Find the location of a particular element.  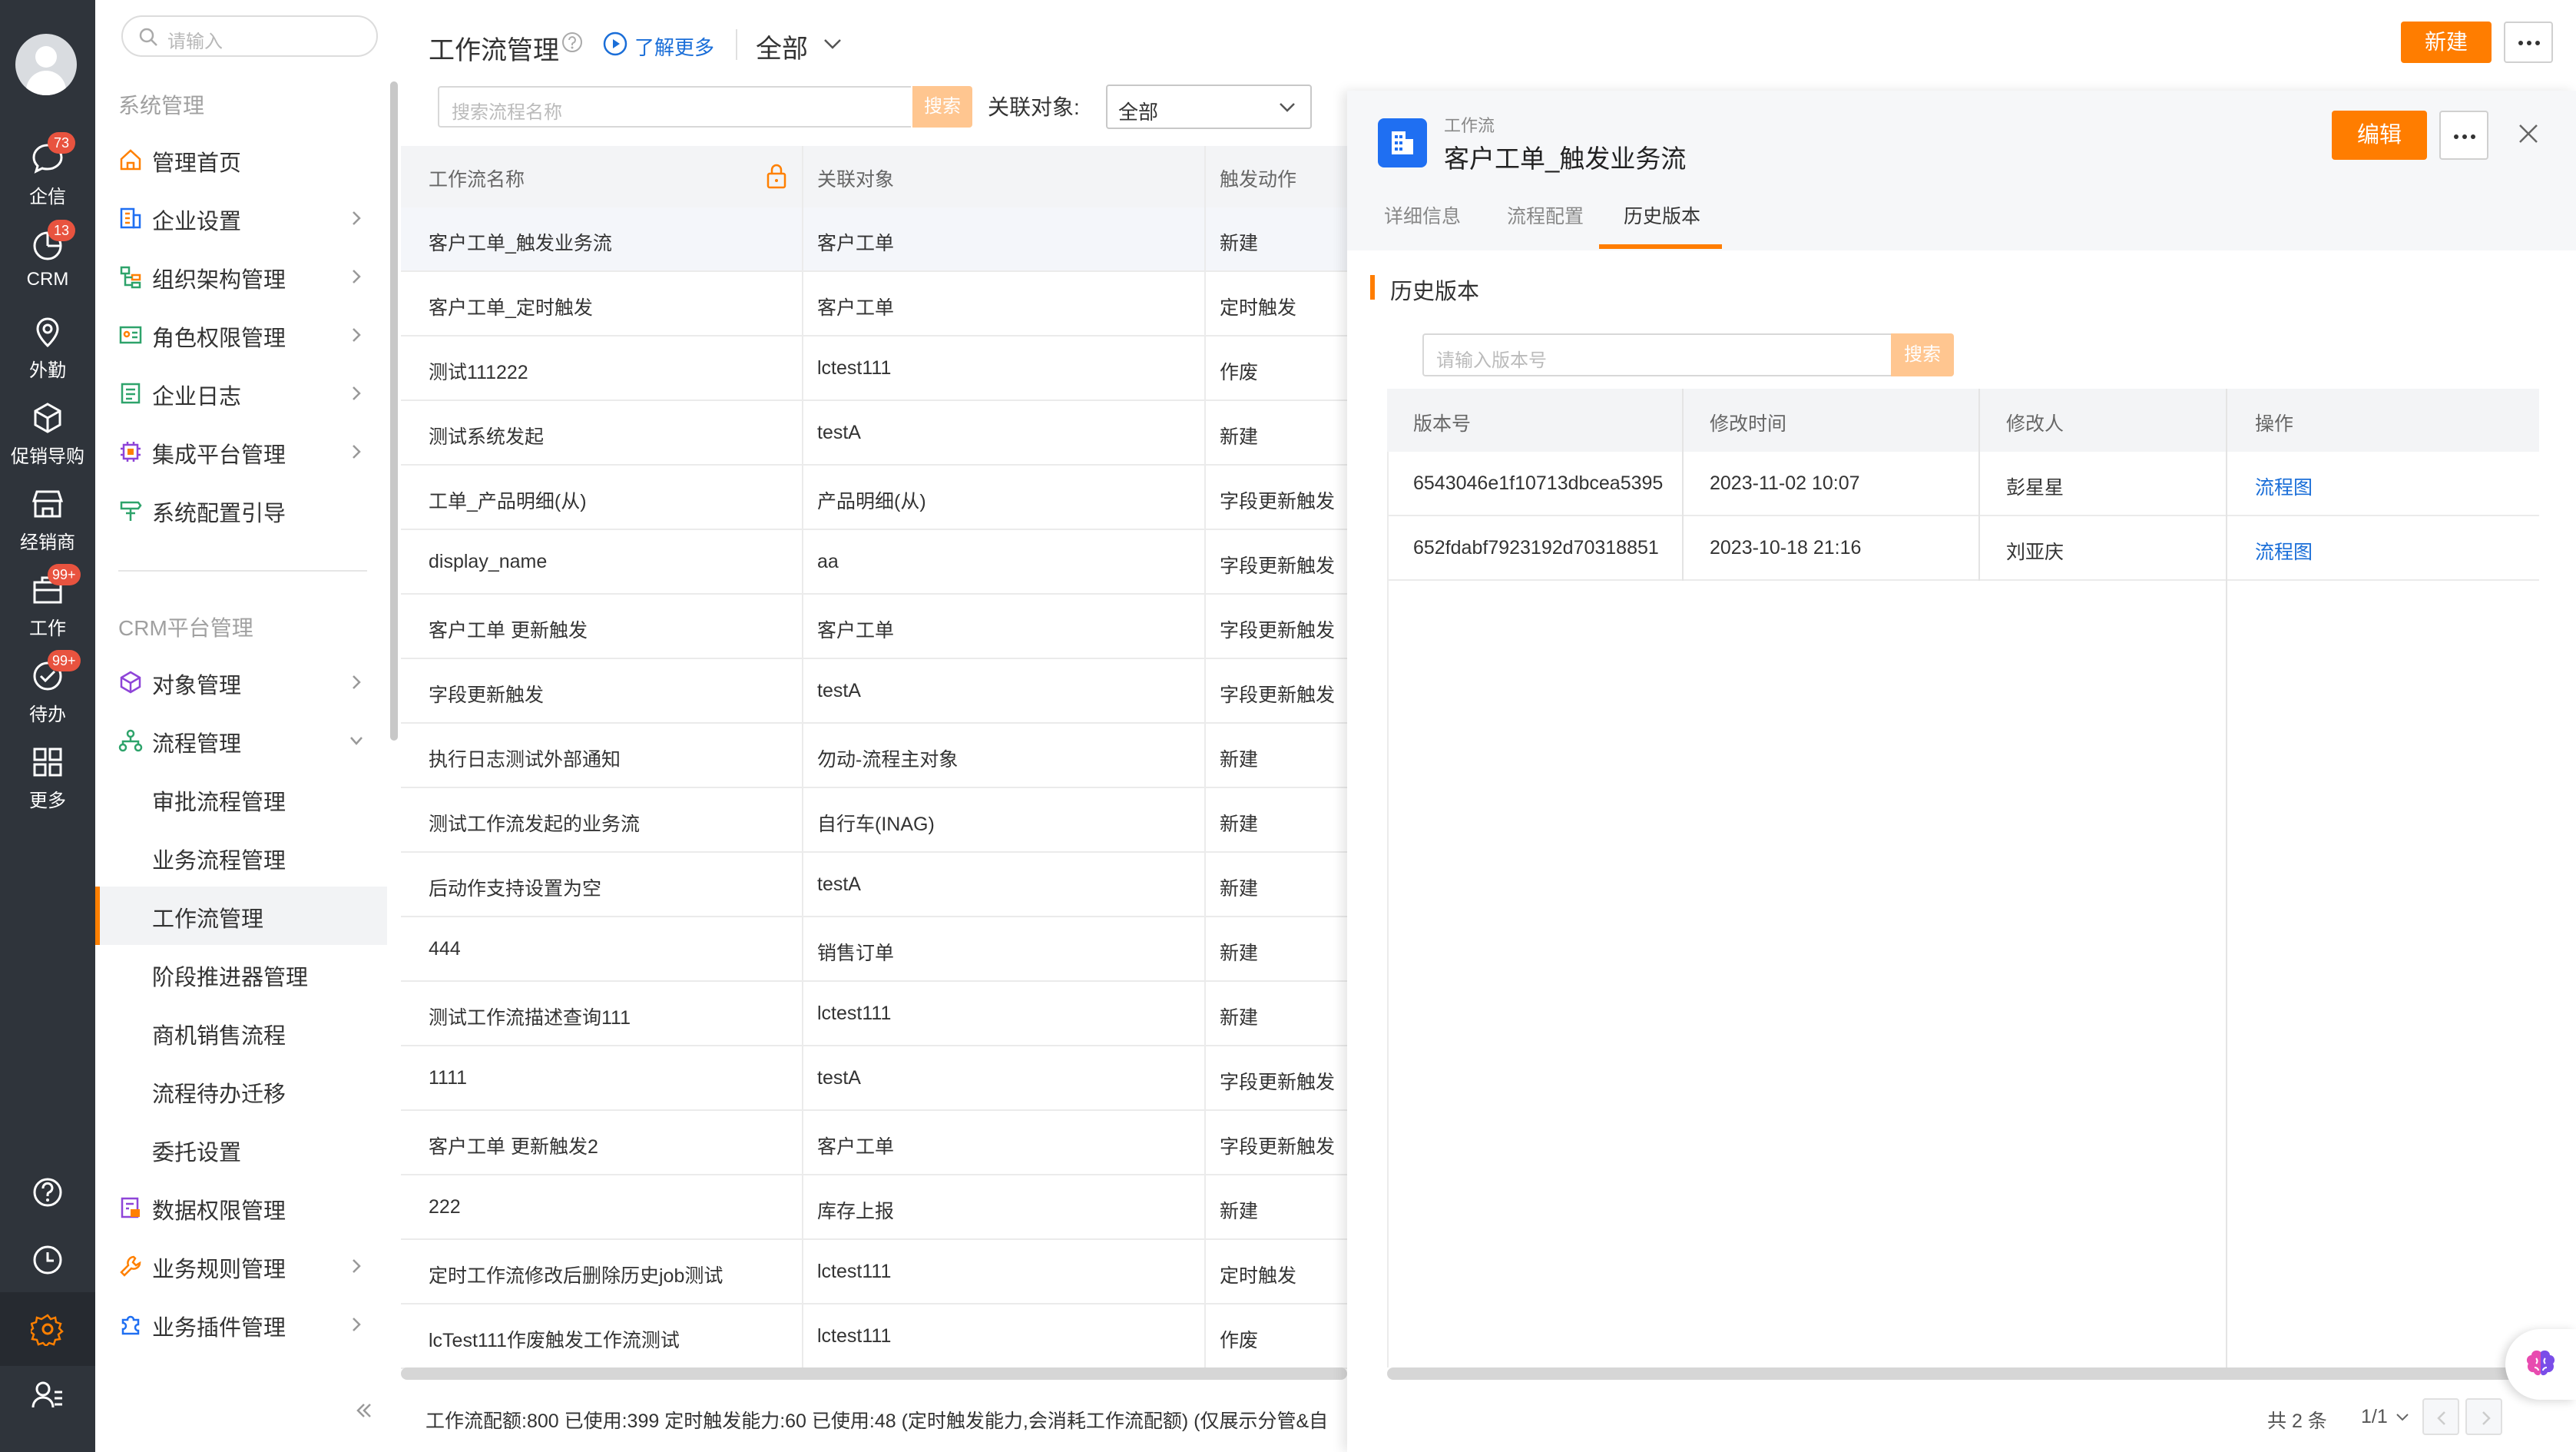

cell-workflow-name: 工单_产品明细(从) is located at coordinates (508, 501).